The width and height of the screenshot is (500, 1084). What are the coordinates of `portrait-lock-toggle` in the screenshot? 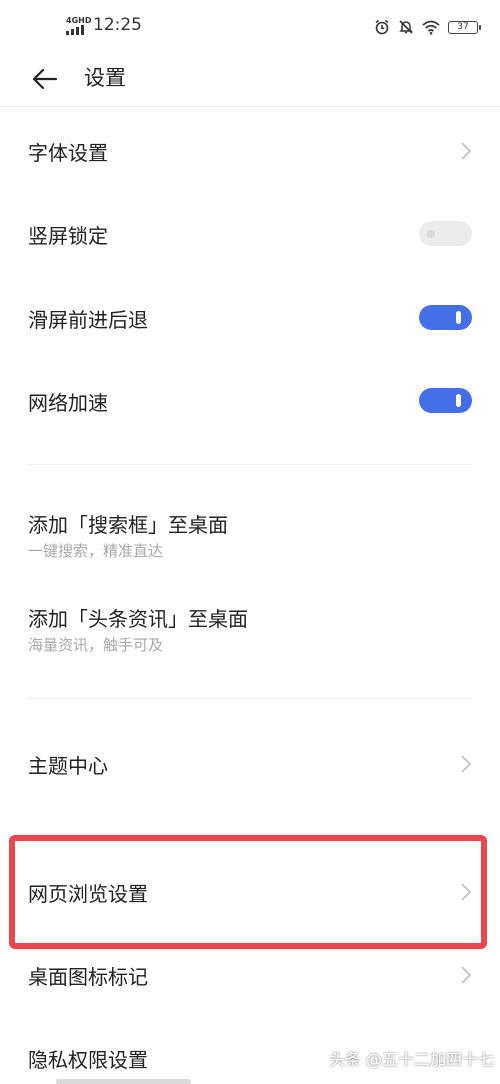 It's located at (445, 233).